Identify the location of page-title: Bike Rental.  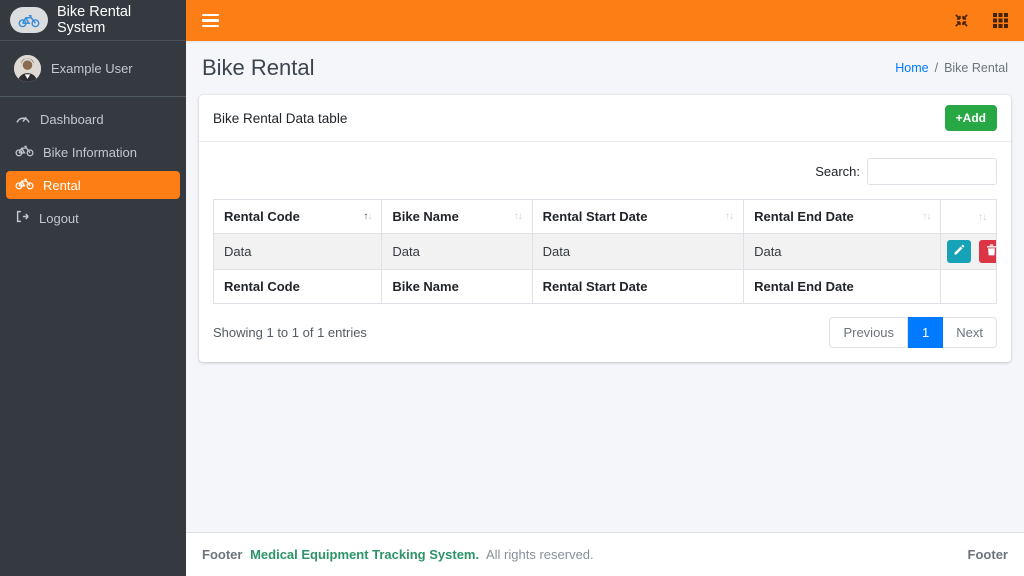
(258, 67).